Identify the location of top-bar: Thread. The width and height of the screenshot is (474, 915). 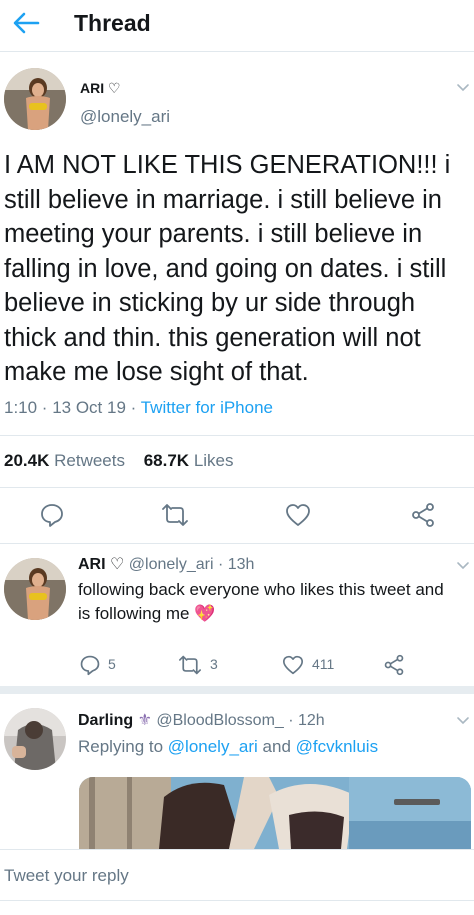
(237, 26).